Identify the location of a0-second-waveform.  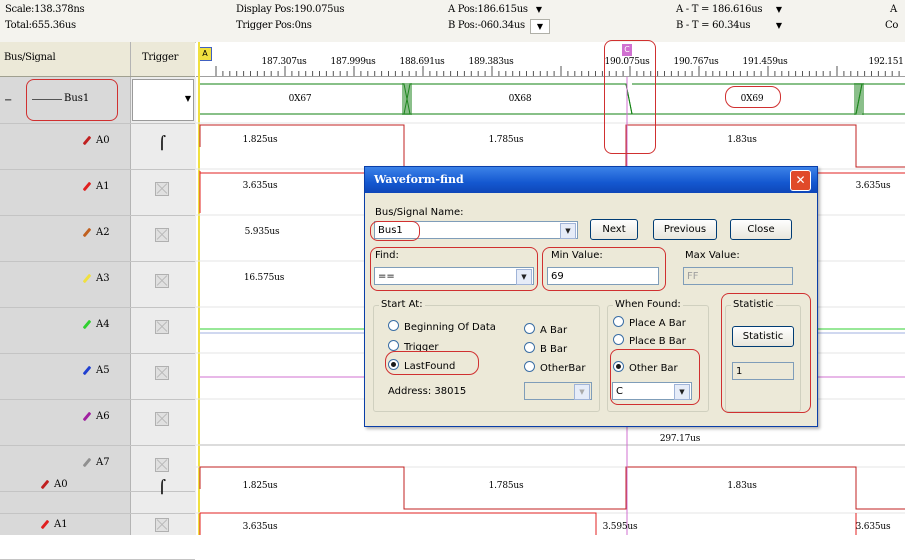
(552, 488).